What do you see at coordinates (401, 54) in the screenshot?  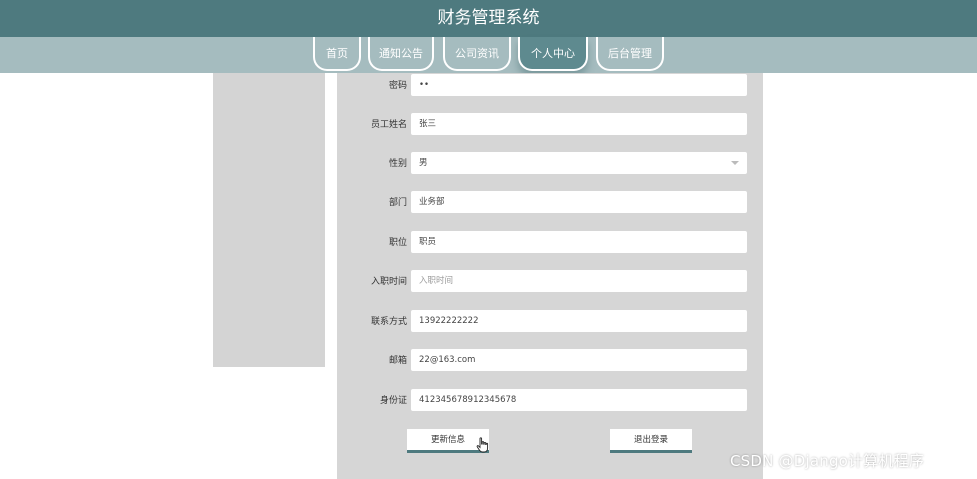 I see `tab-notices: 通知公告` at bounding box center [401, 54].